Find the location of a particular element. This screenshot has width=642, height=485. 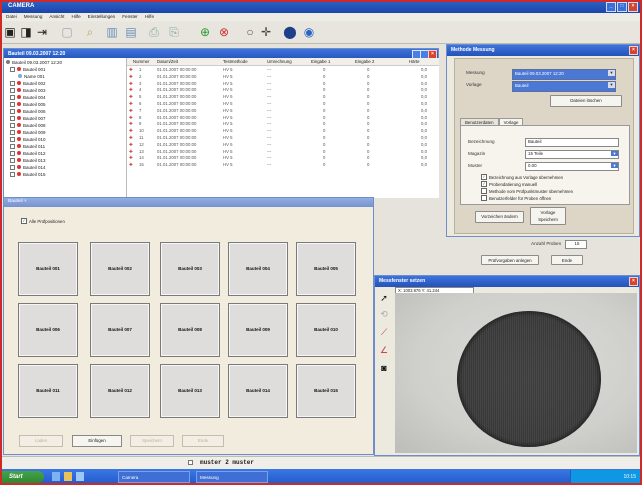

tree-item: Bauteil 011 is located at coordinates (27, 146).